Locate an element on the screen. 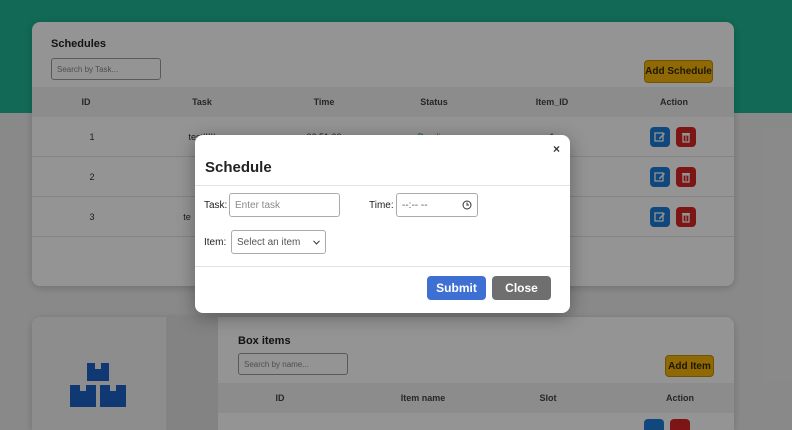 The width and height of the screenshot is (792, 430). clock-icon is located at coordinates (467, 205).